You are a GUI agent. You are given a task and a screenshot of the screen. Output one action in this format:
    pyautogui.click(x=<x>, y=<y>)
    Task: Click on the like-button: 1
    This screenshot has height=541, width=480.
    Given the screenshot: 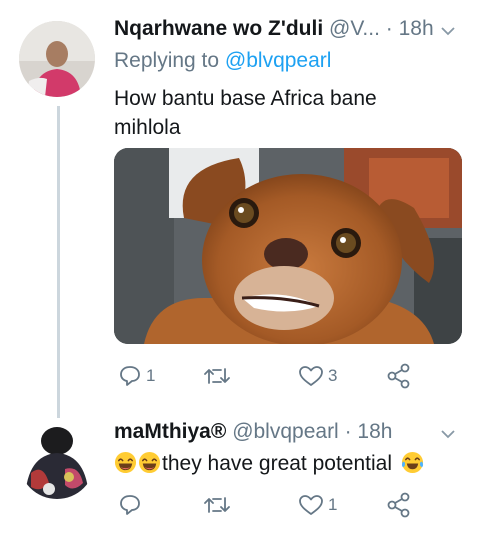 What is the action you would take?
    pyautogui.click(x=317, y=505)
    